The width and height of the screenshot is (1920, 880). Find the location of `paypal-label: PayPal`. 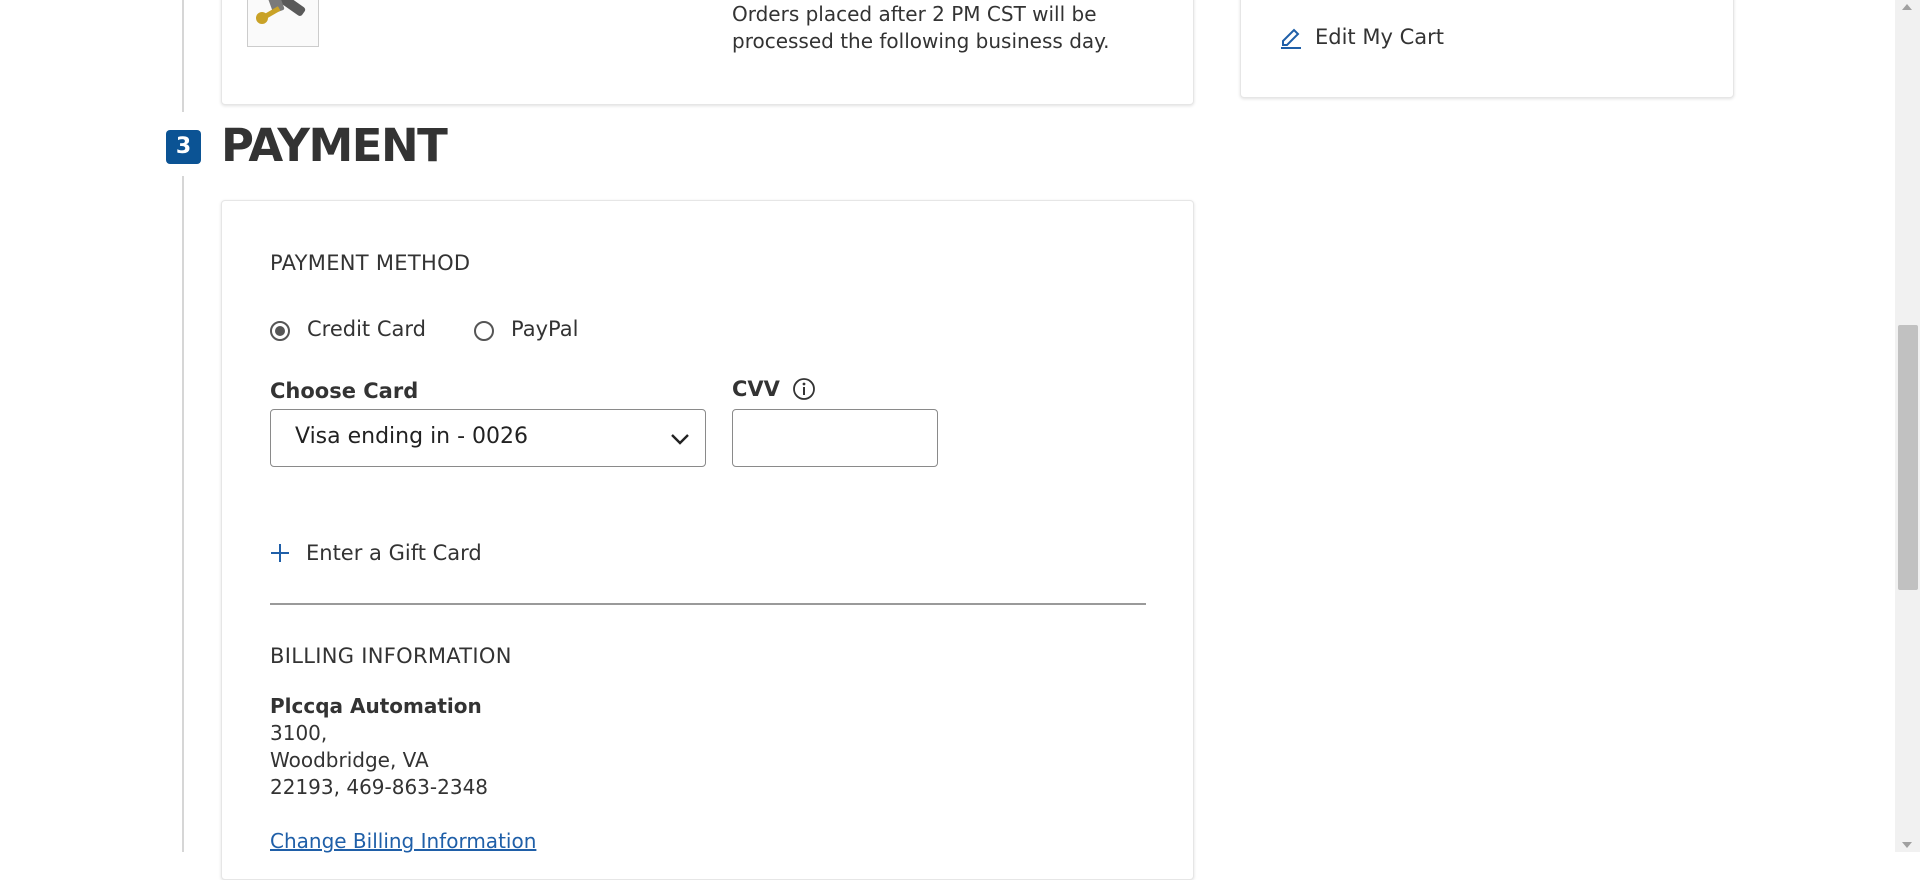

paypal-label: PayPal is located at coordinates (545, 329).